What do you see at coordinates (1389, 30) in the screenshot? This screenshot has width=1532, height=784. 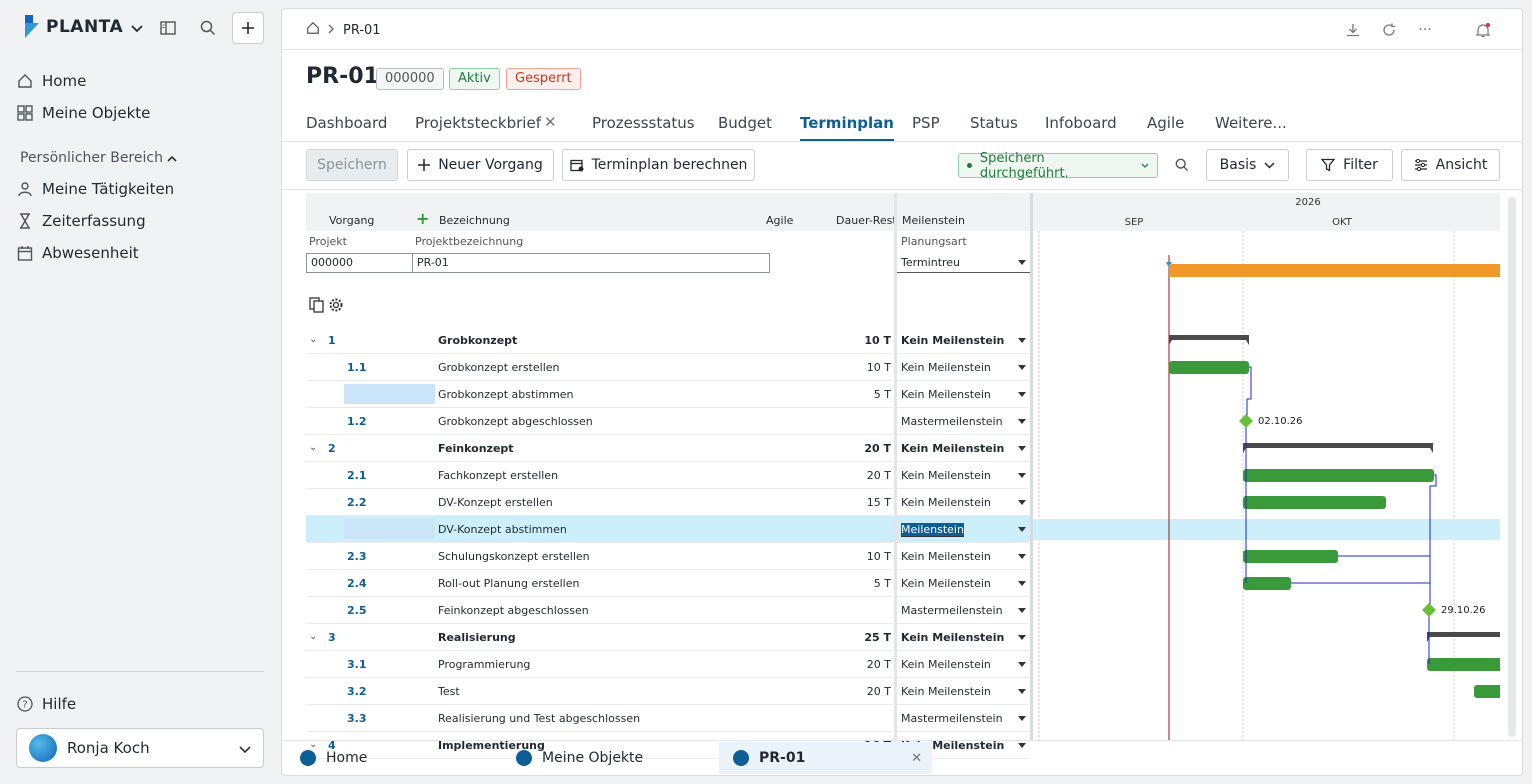 I see `refresh-icon` at bounding box center [1389, 30].